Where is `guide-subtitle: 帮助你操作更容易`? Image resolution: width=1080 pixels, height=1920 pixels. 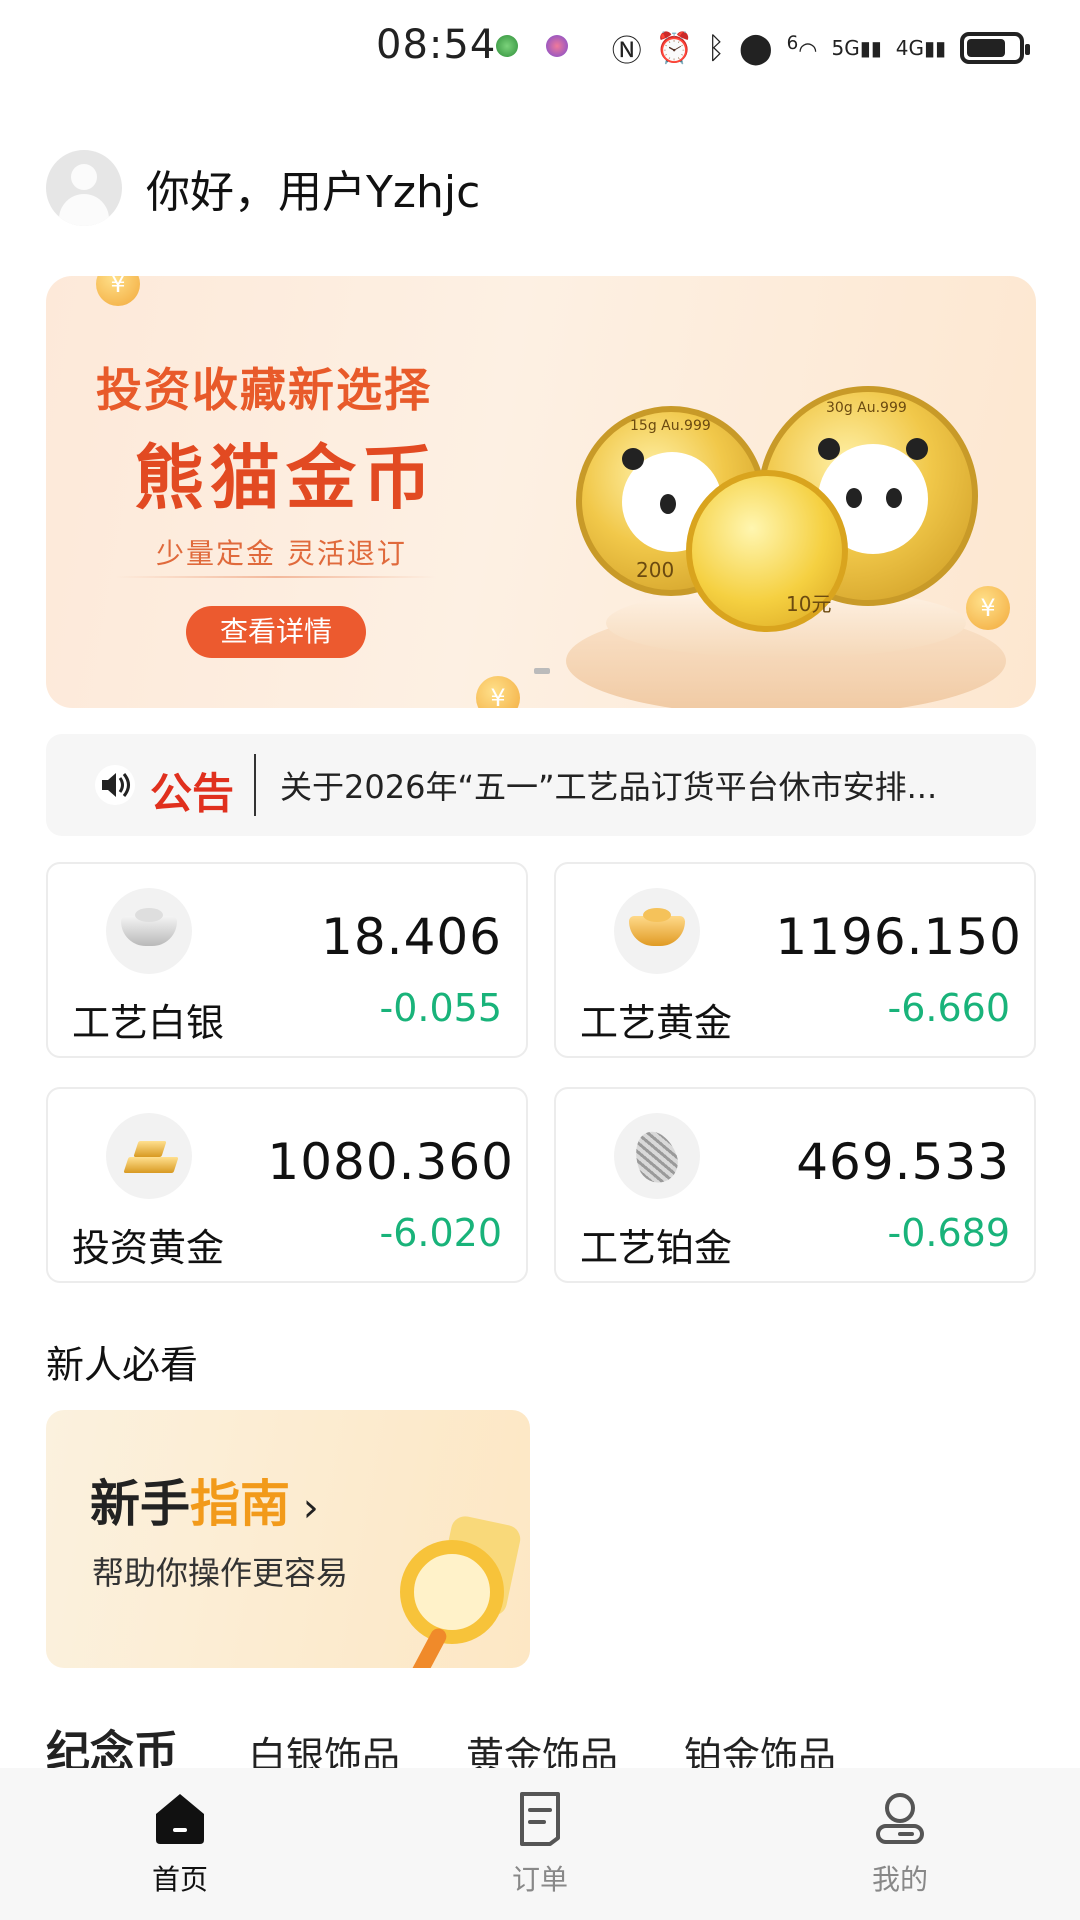 guide-subtitle: 帮助你操作更容易 is located at coordinates (220, 1573).